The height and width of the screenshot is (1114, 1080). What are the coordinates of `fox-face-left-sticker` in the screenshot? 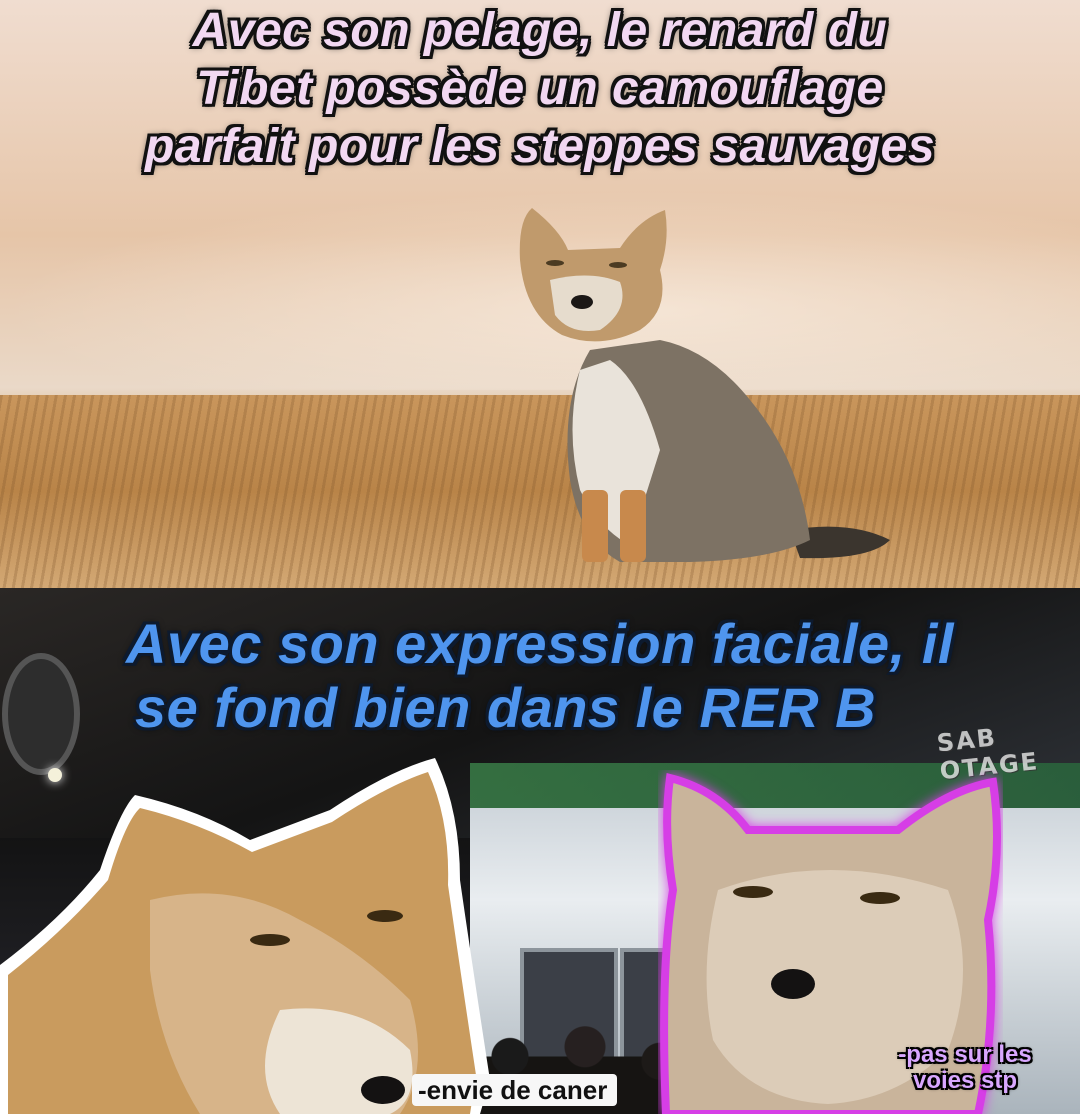 It's located at (245, 936).